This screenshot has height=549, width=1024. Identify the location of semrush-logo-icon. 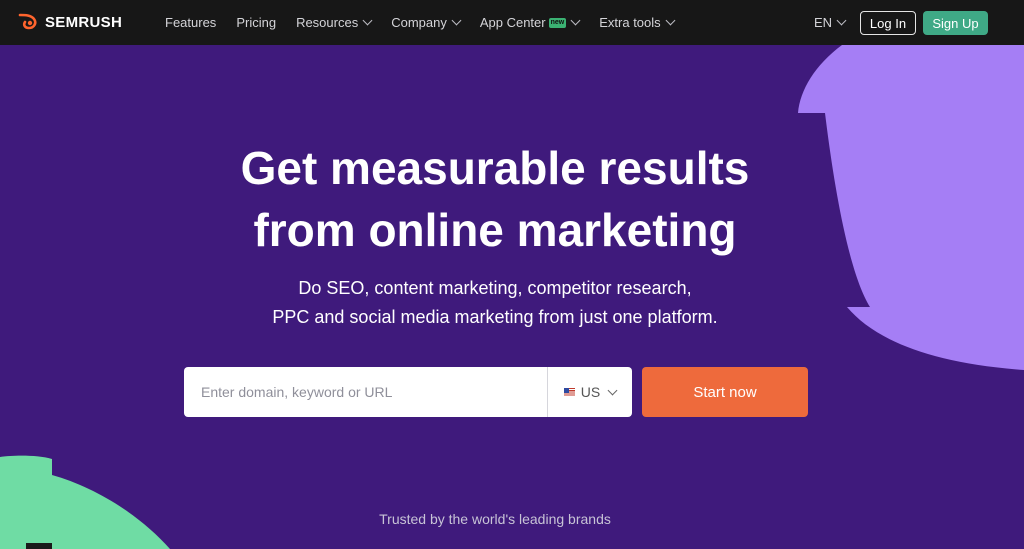
(27, 21).